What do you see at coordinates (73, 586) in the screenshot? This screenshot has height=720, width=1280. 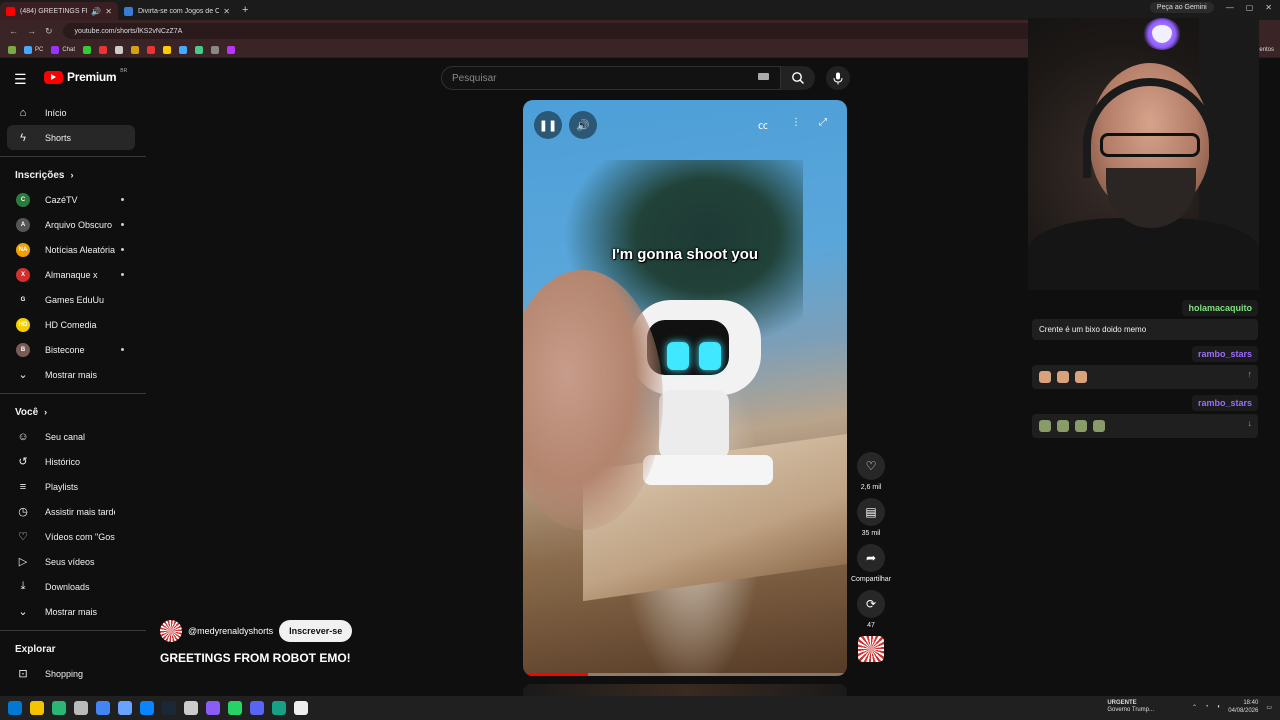 I see `sidebar-item-you: ⤓ Downloads` at bounding box center [73, 586].